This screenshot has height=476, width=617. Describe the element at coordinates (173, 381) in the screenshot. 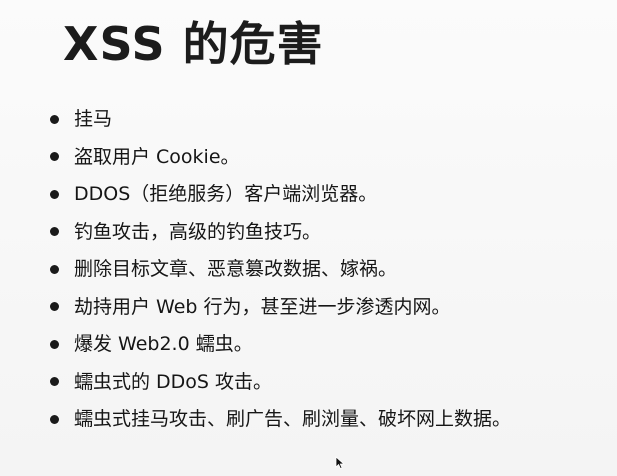

I see `bullet-text: 蠕虫式的 DDoS 攻击。` at that location.